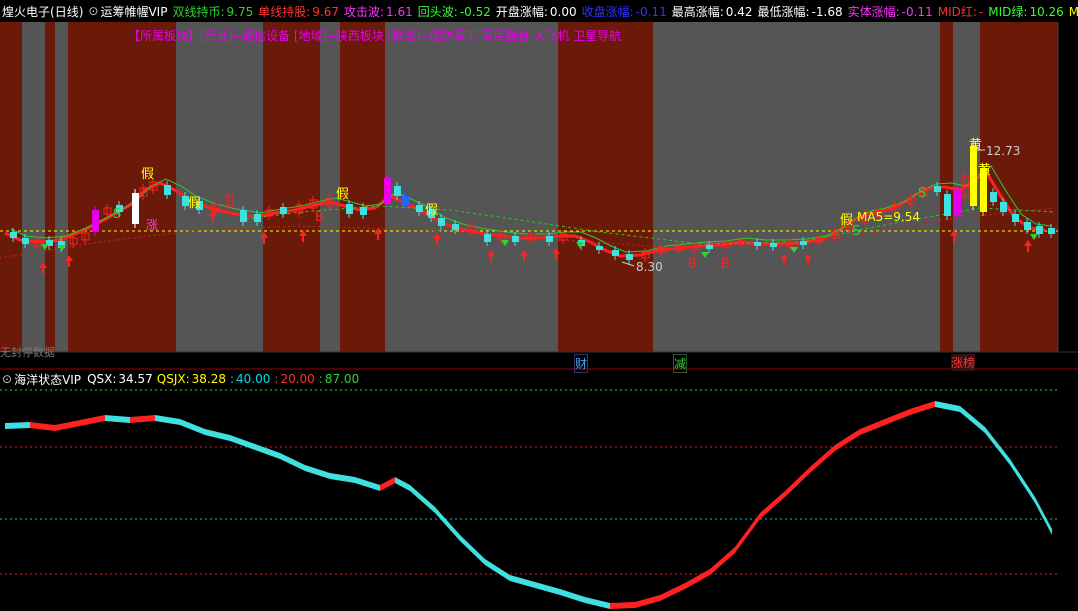 Image resolution: width=1078 pixels, height=611 pixels. What do you see at coordinates (152, 225) in the screenshot?
I see `surge-label: 涨` at bounding box center [152, 225].